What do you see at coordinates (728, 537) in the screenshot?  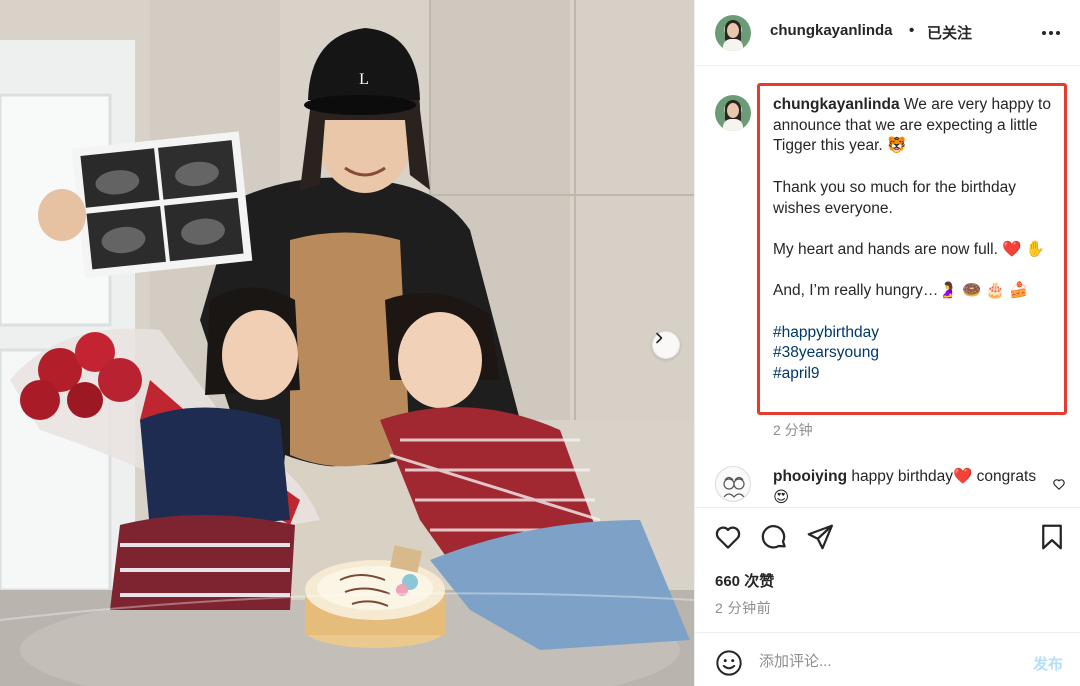 I see `heart-icon` at bounding box center [728, 537].